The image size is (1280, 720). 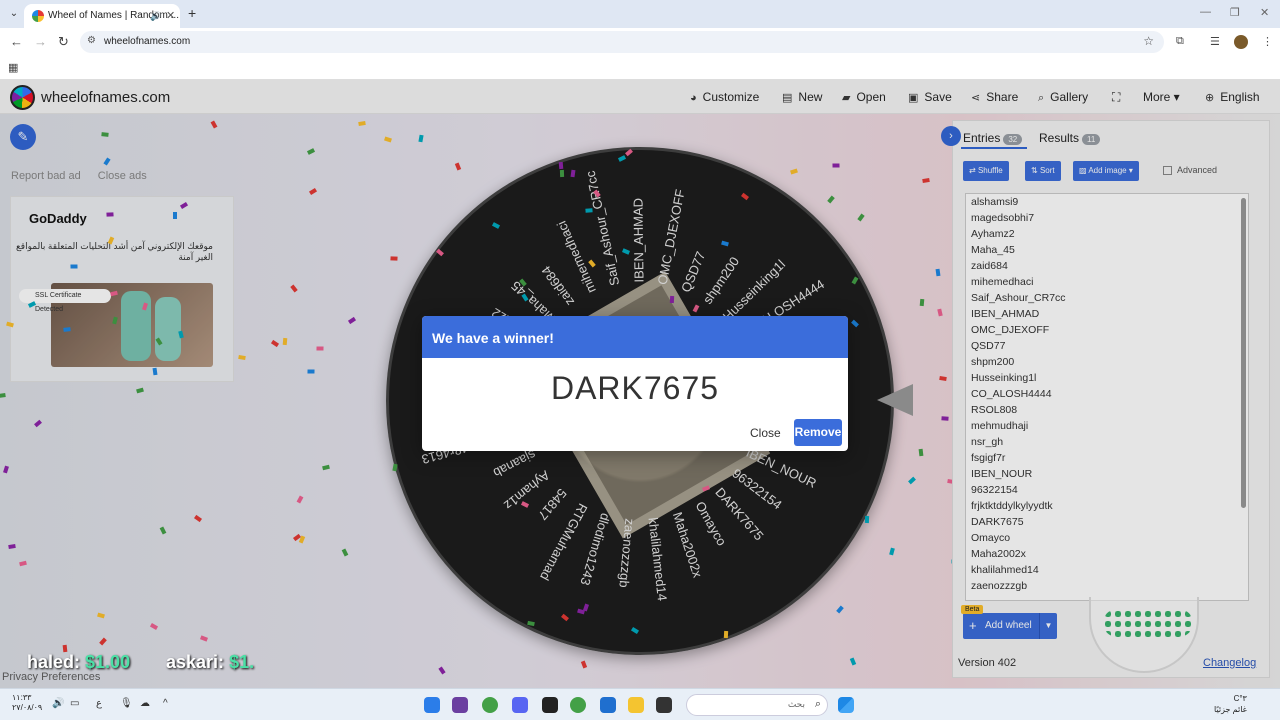 What do you see at coordinates (155, 16) in the screenshot?
I see `audio-icon: 🔊` at bounding box center [155, 16].